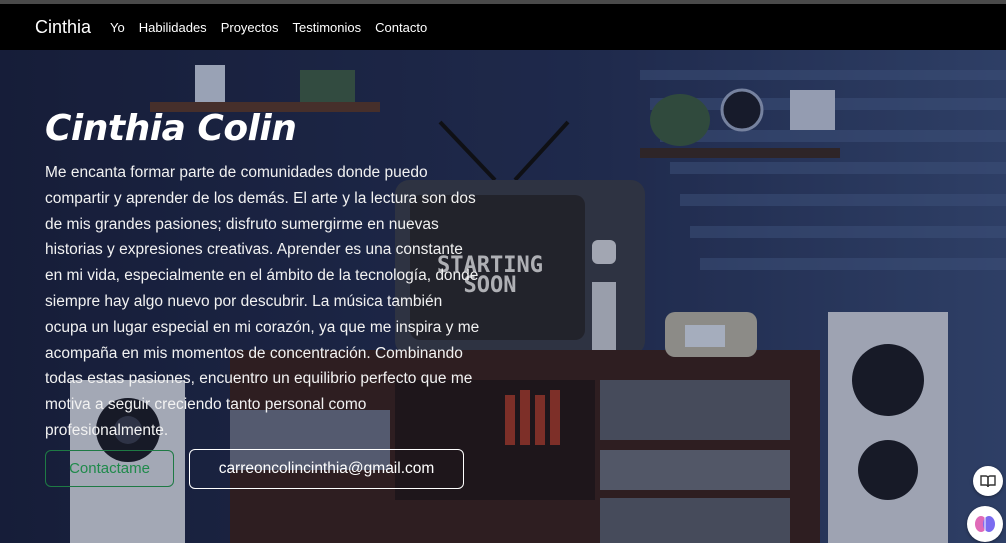  I want to click on nav-link-yo: Yo, so click(117, 27).